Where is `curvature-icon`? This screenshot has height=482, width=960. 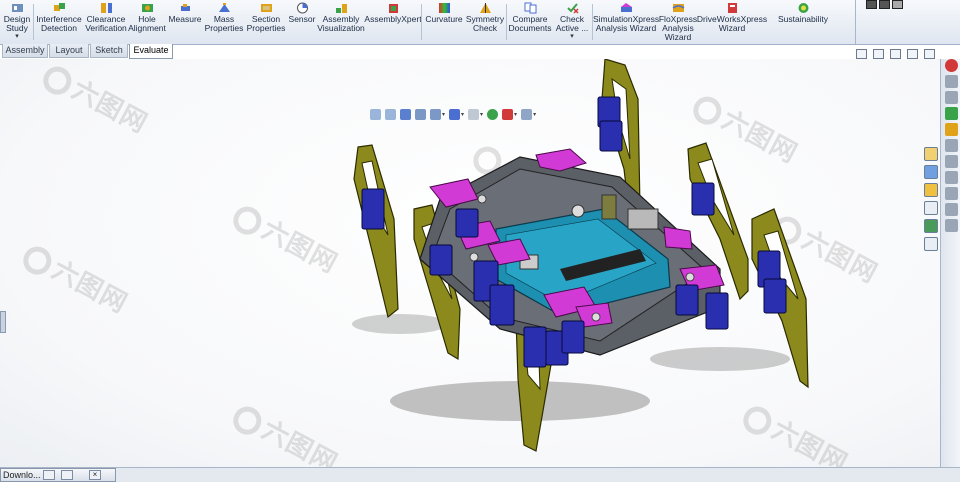 curvature-icon is located at coordinates (444, 8).